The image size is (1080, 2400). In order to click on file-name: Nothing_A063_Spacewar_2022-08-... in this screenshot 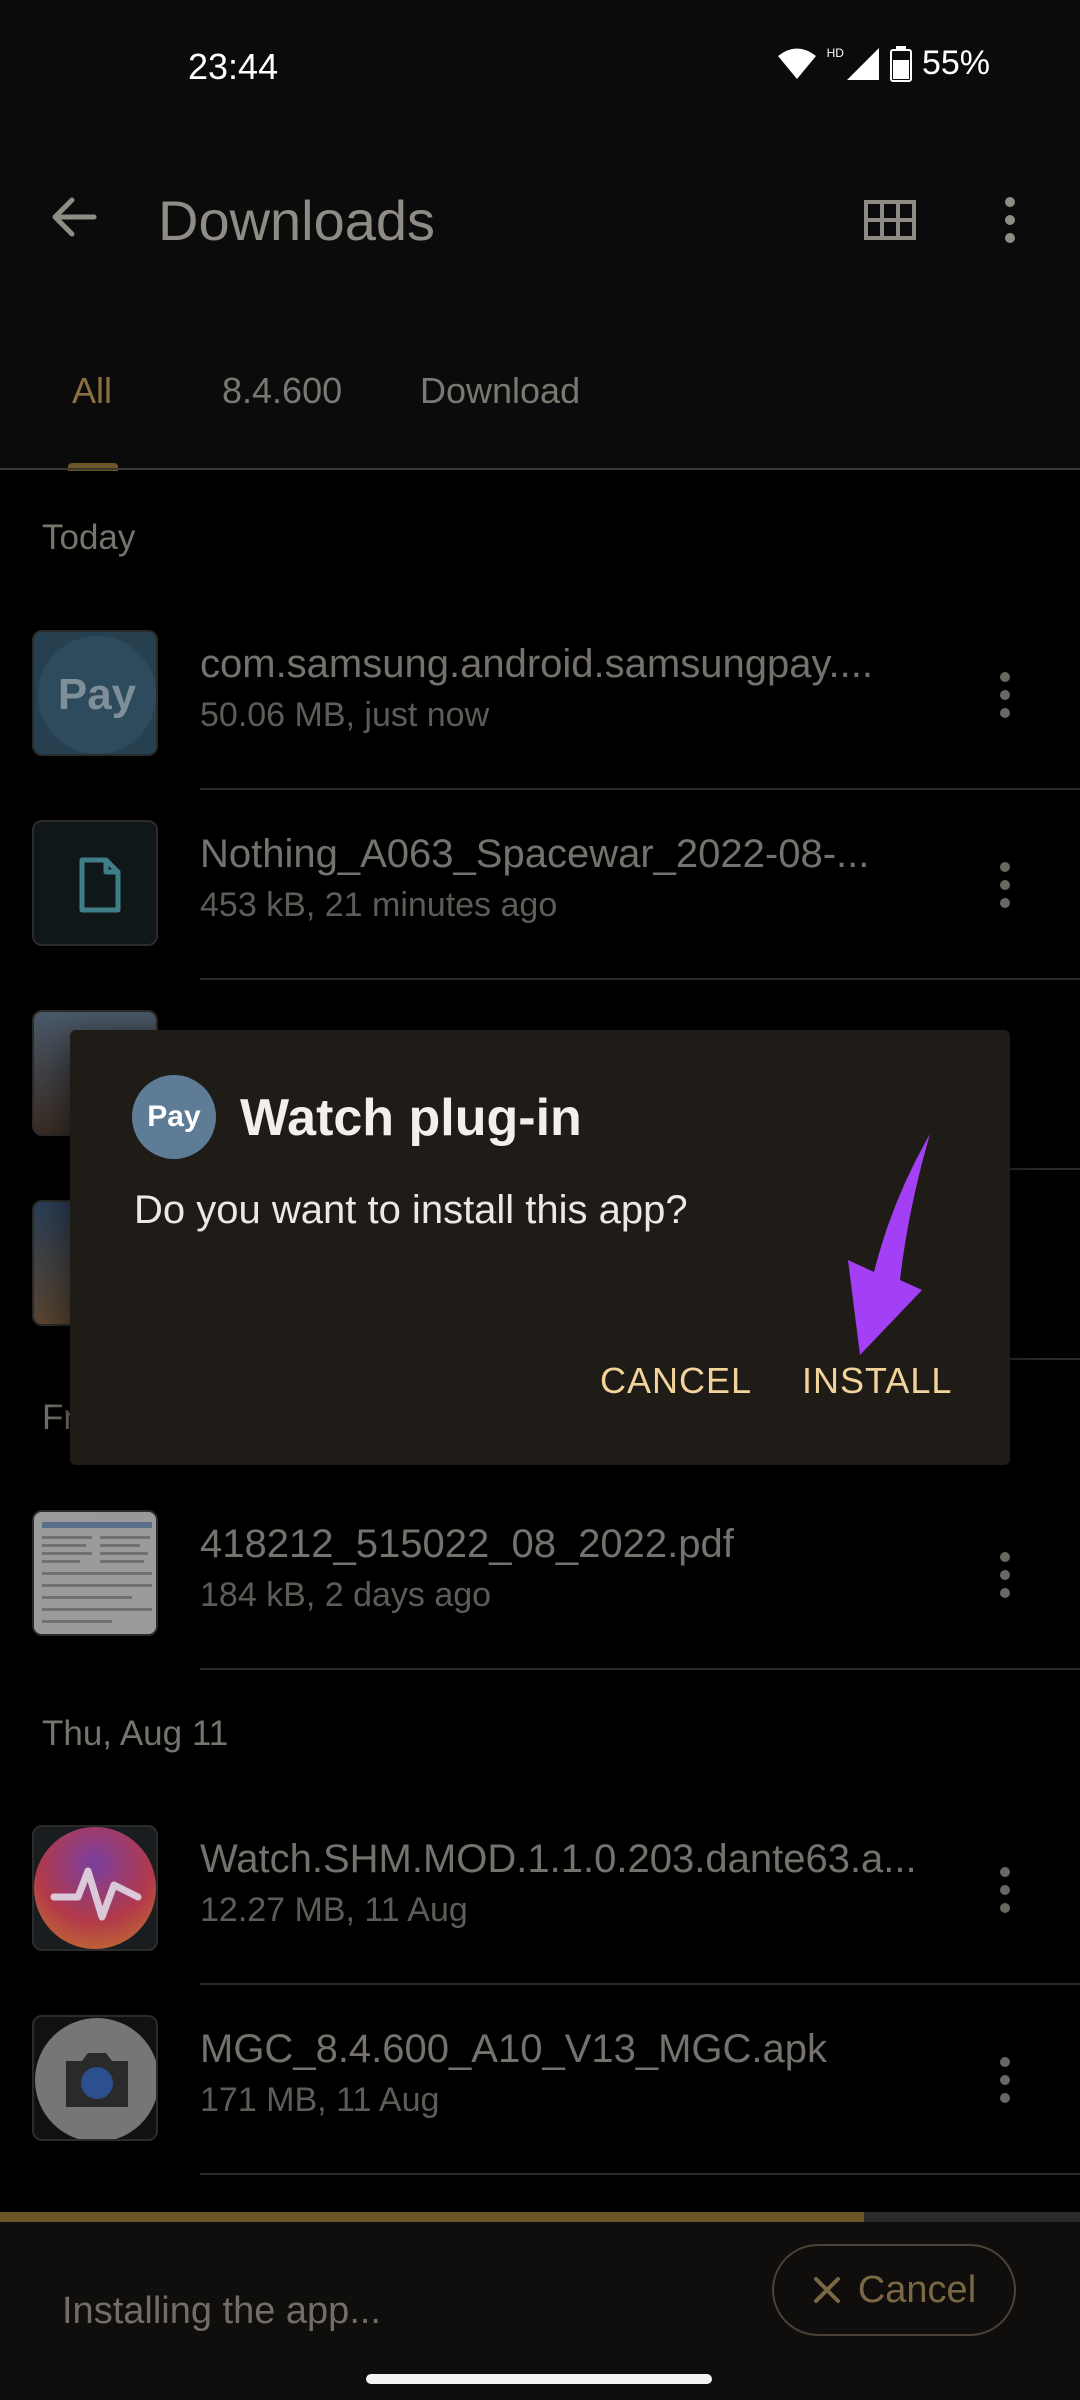, I will do `click(535, 854)`.